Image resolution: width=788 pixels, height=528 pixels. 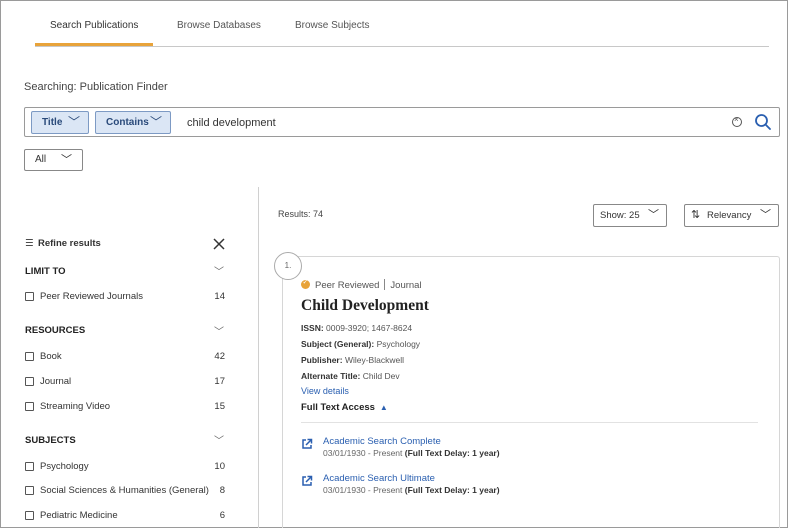 I want to click on divider, so click(x=529, y=422).